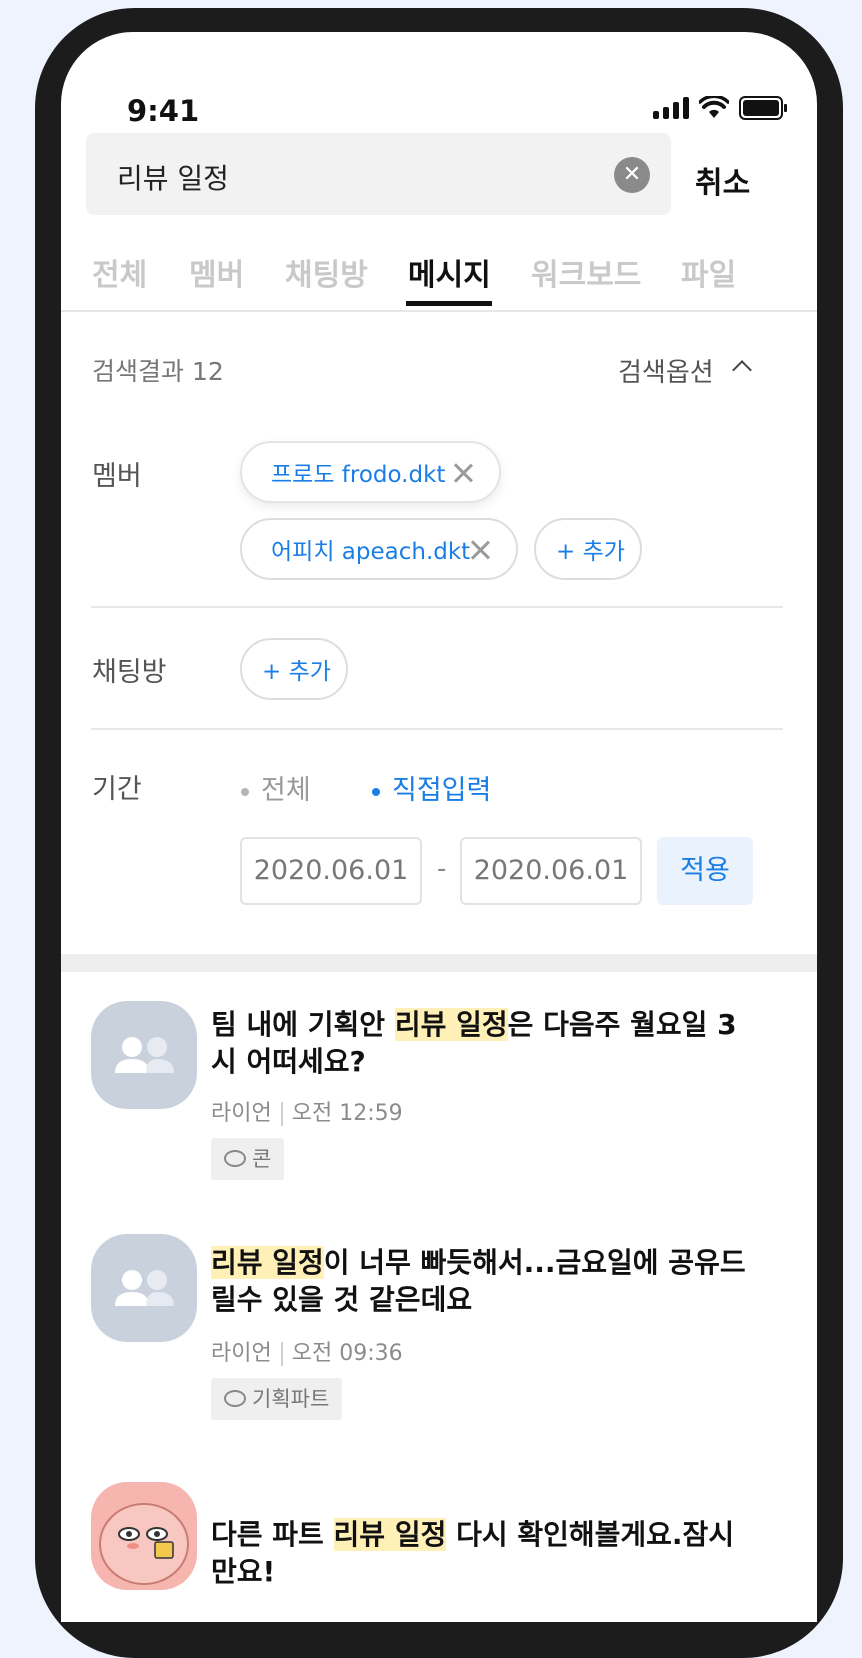 This screenshot has height=1658, width=862. Describe the element at coordinates (119, 272) in the screenshot. I see `tab-all: 전체` at that location.